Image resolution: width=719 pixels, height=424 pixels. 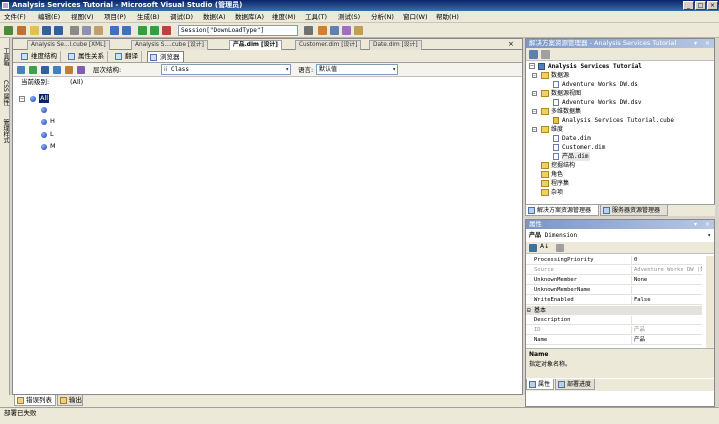 What do you see at coordinates (214, 17) in the screenshot?
I see `menu-data: 数据(A)` at bounding box center [214, 17].